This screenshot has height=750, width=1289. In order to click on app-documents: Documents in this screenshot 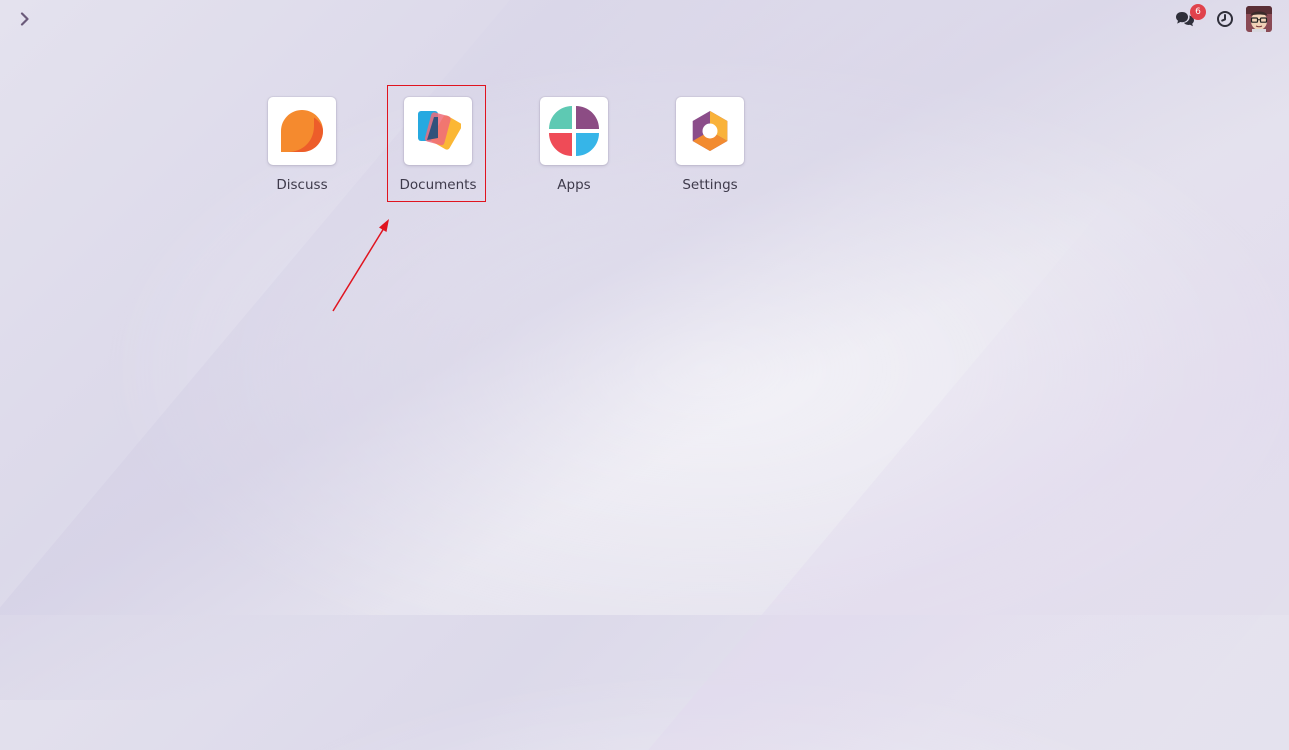, I will do `click(438, 145)`.